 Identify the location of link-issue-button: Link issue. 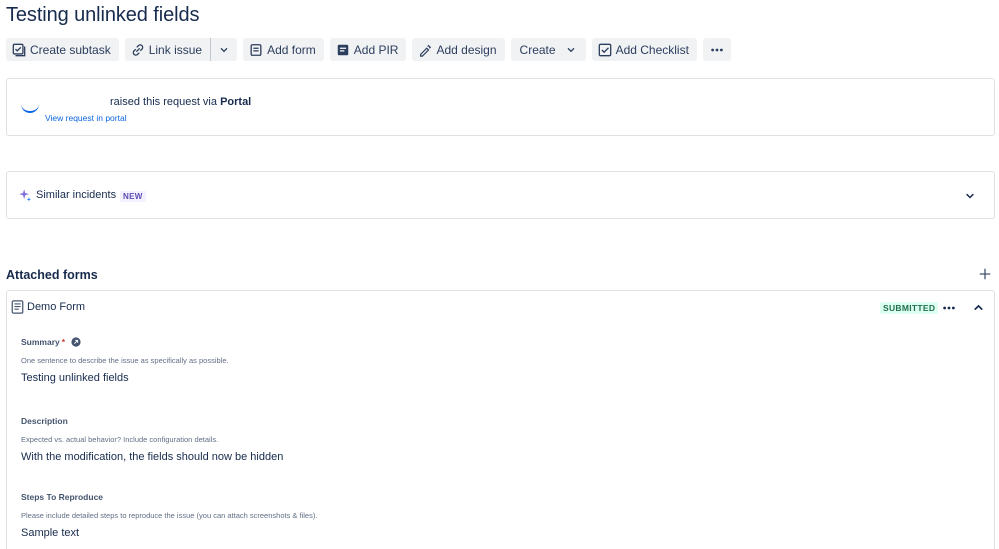
(167, 49).